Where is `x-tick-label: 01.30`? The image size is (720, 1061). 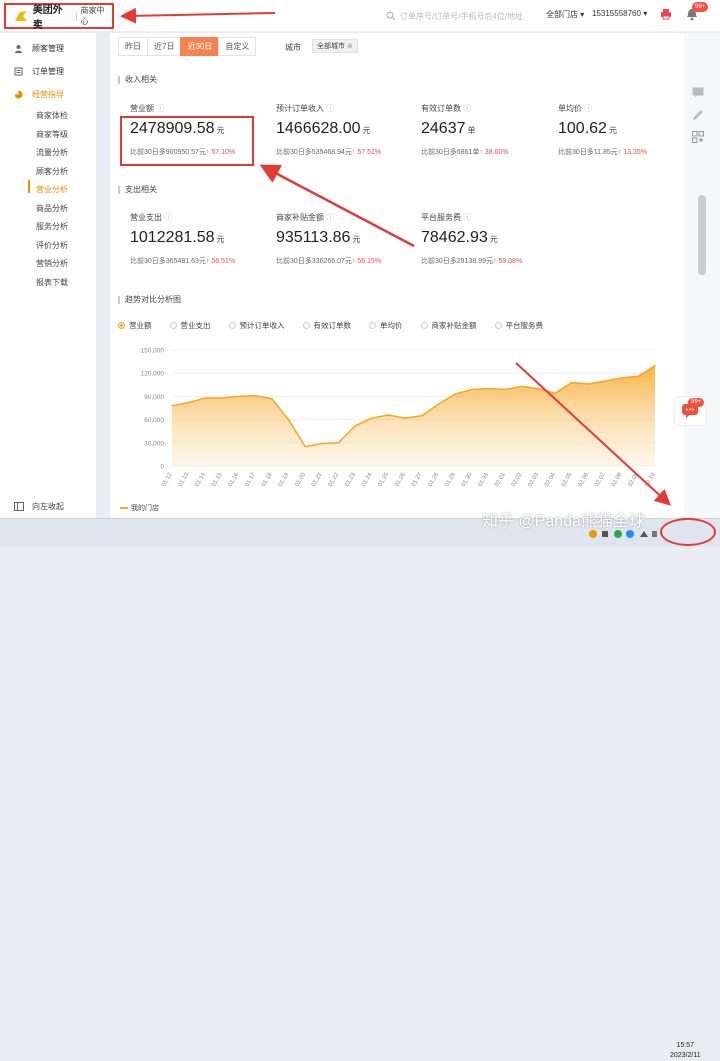 x-tick-label: 01.30 is located at coordinates (467, 479).